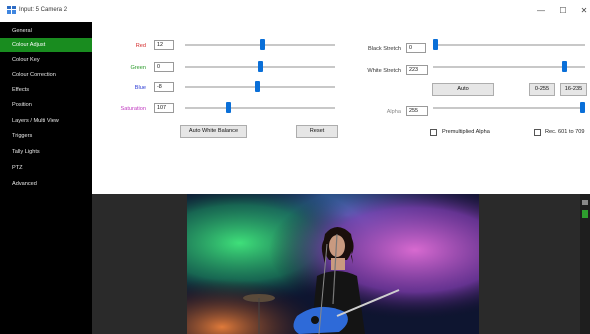 This screenshot has width=590, height=334. What do you see at coordinates (509, 108) in the screenshot?
I see `alpha-slider-track` at bounding box center [509, 108].